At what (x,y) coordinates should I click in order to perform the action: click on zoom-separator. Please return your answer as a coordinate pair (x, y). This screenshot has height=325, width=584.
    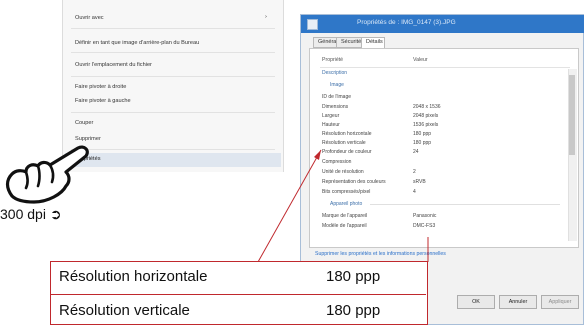
    Looking at the image, I should click on (238, 294).